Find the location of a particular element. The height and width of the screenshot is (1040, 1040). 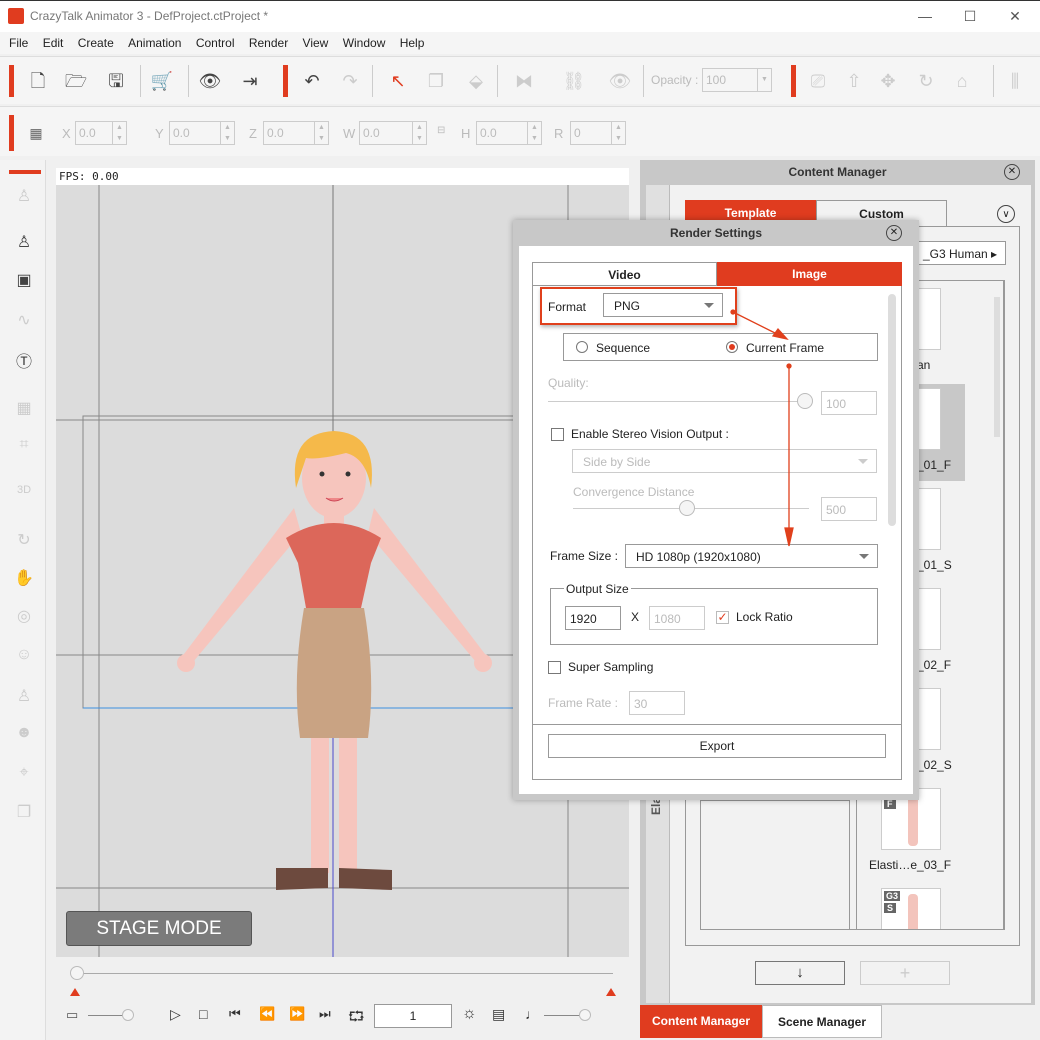

visibility-eye-icon: 👁 is located at coordinates (620, 81).